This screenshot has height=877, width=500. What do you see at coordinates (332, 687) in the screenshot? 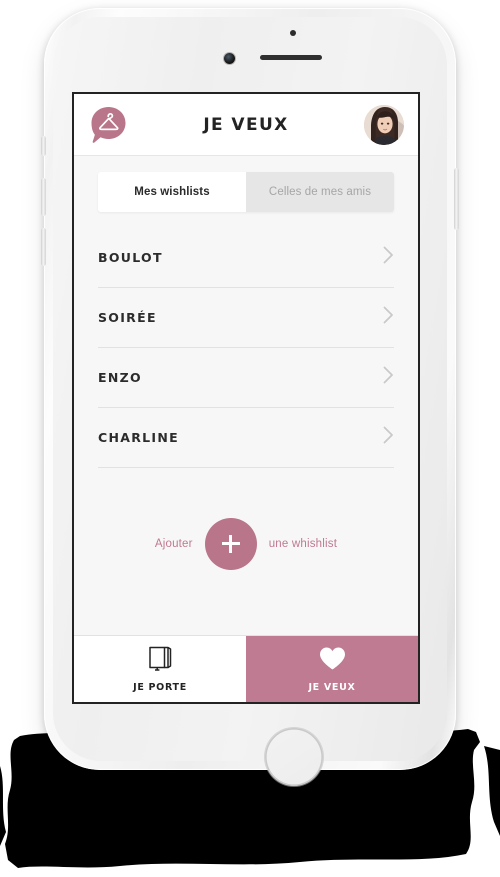
I see `nav-item-label: JE VEUX` at bounding box center [332, 687].